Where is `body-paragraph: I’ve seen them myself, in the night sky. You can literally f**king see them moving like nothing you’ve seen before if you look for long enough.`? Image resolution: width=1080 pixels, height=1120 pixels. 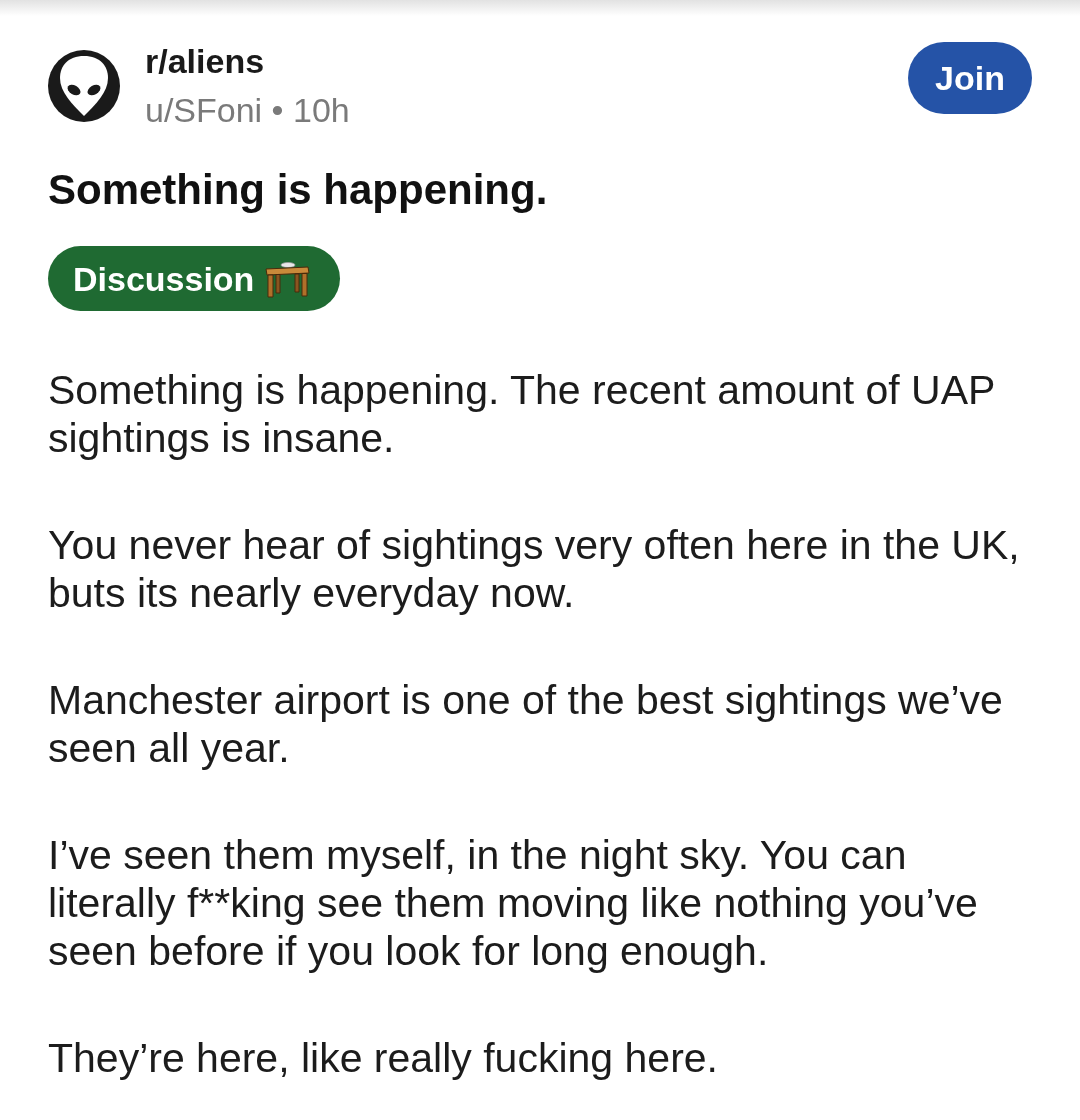 body-paragraph: I’ve seen them myself, in the night sky. You can literally f**king see them moving like nothing you’ve seen before if you look for long enough. is located at coordinates (513, 903).